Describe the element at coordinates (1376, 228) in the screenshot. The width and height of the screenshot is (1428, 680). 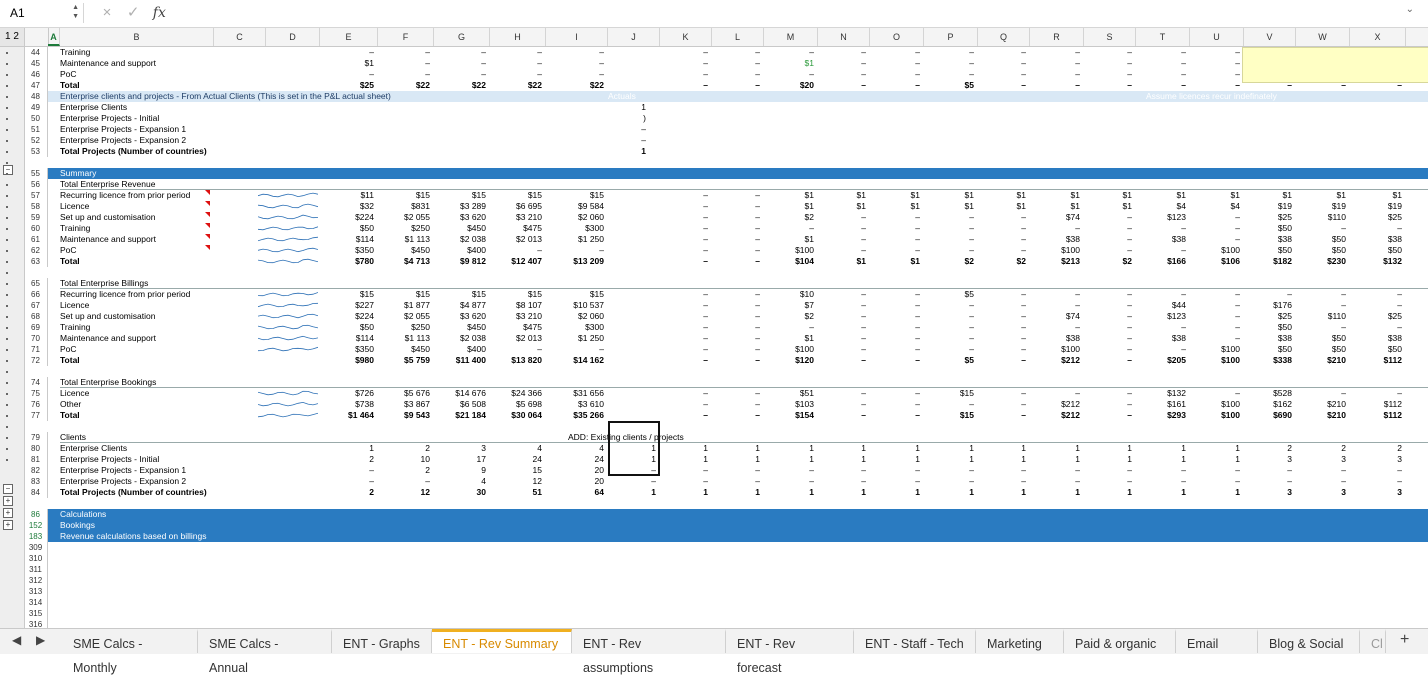
I see `cell-x60: –` at that location.